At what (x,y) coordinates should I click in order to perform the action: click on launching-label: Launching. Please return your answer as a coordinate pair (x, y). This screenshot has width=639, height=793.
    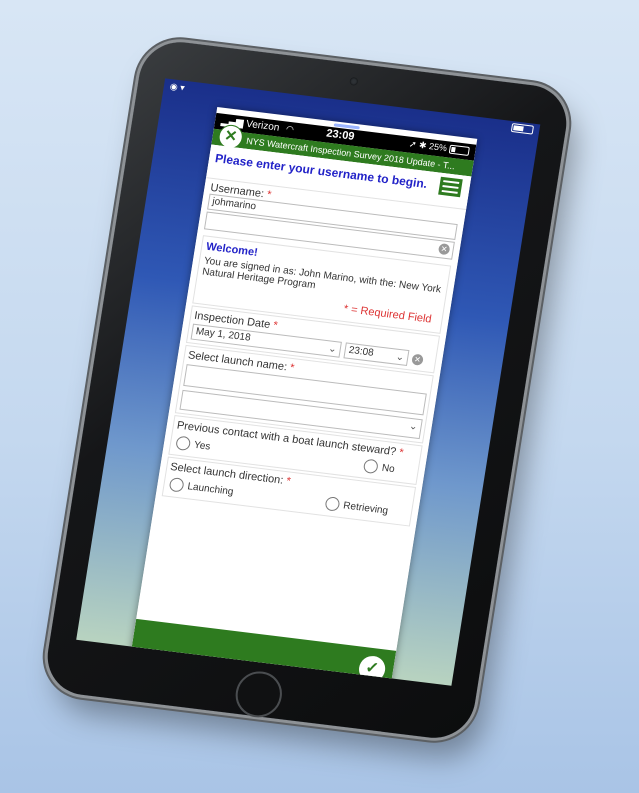
    Looking at the image, I should click on (210, 489).